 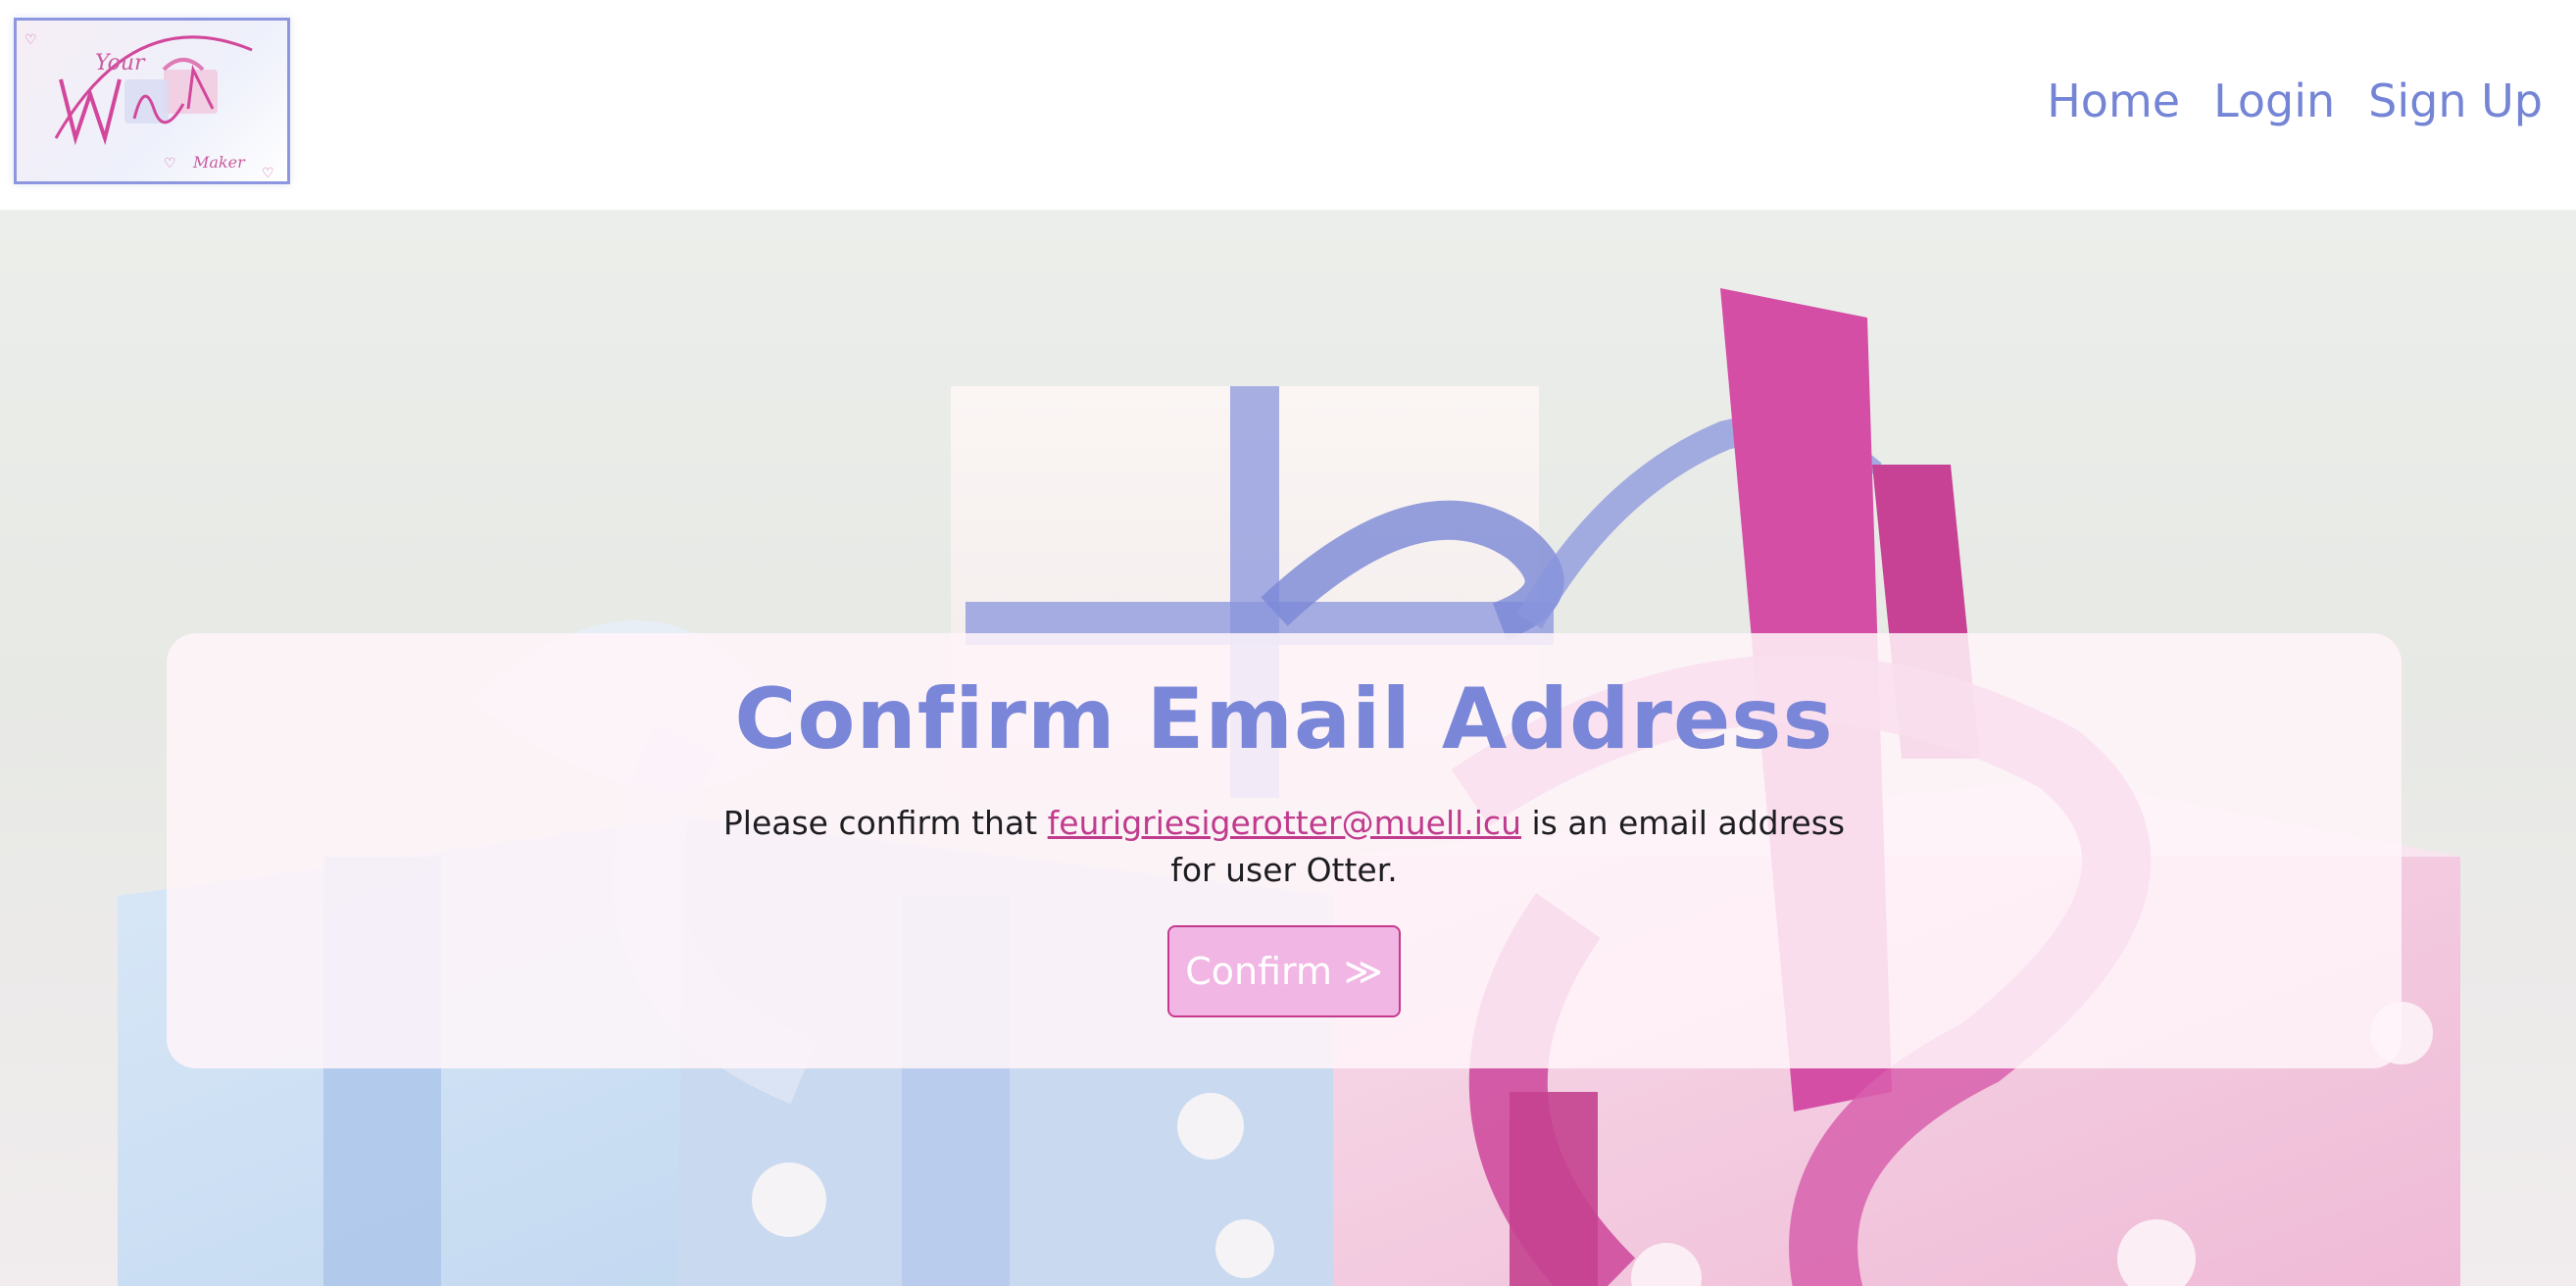 What do you see at coordinates (885, 823) in the screenshot?
I see `message-text-before: Please confirm that` at bounding box center [885, 823].